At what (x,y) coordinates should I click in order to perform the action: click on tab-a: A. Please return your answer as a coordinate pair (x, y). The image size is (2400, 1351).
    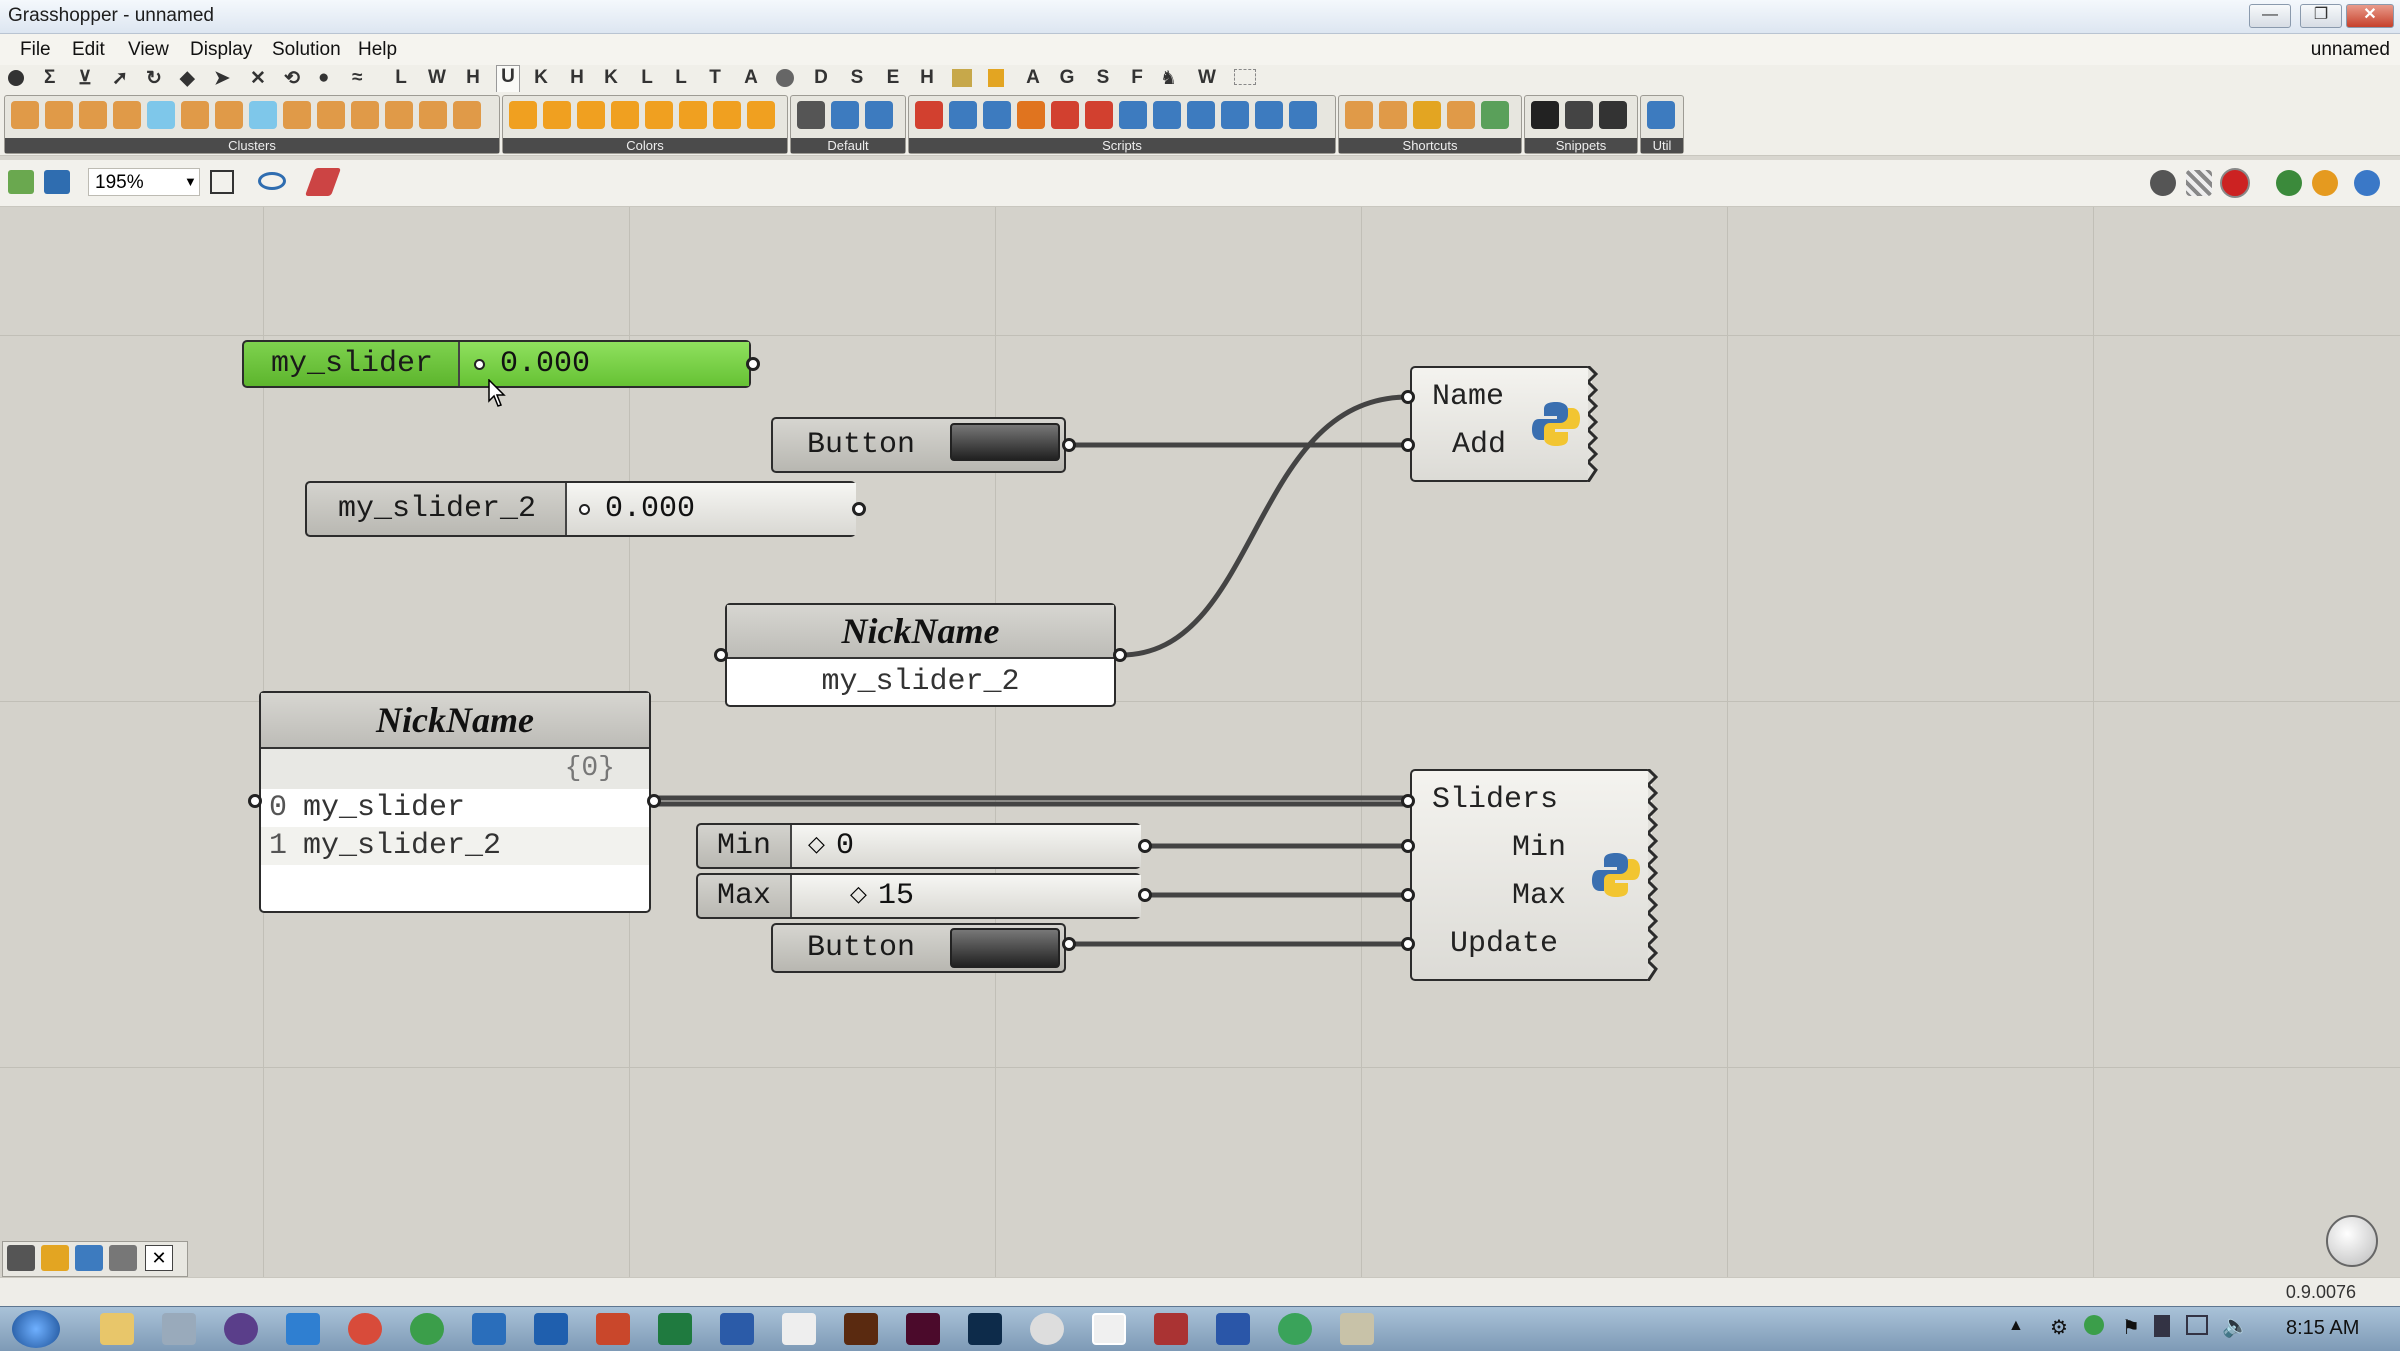
    Looking at the image, I should click on (751, 78).